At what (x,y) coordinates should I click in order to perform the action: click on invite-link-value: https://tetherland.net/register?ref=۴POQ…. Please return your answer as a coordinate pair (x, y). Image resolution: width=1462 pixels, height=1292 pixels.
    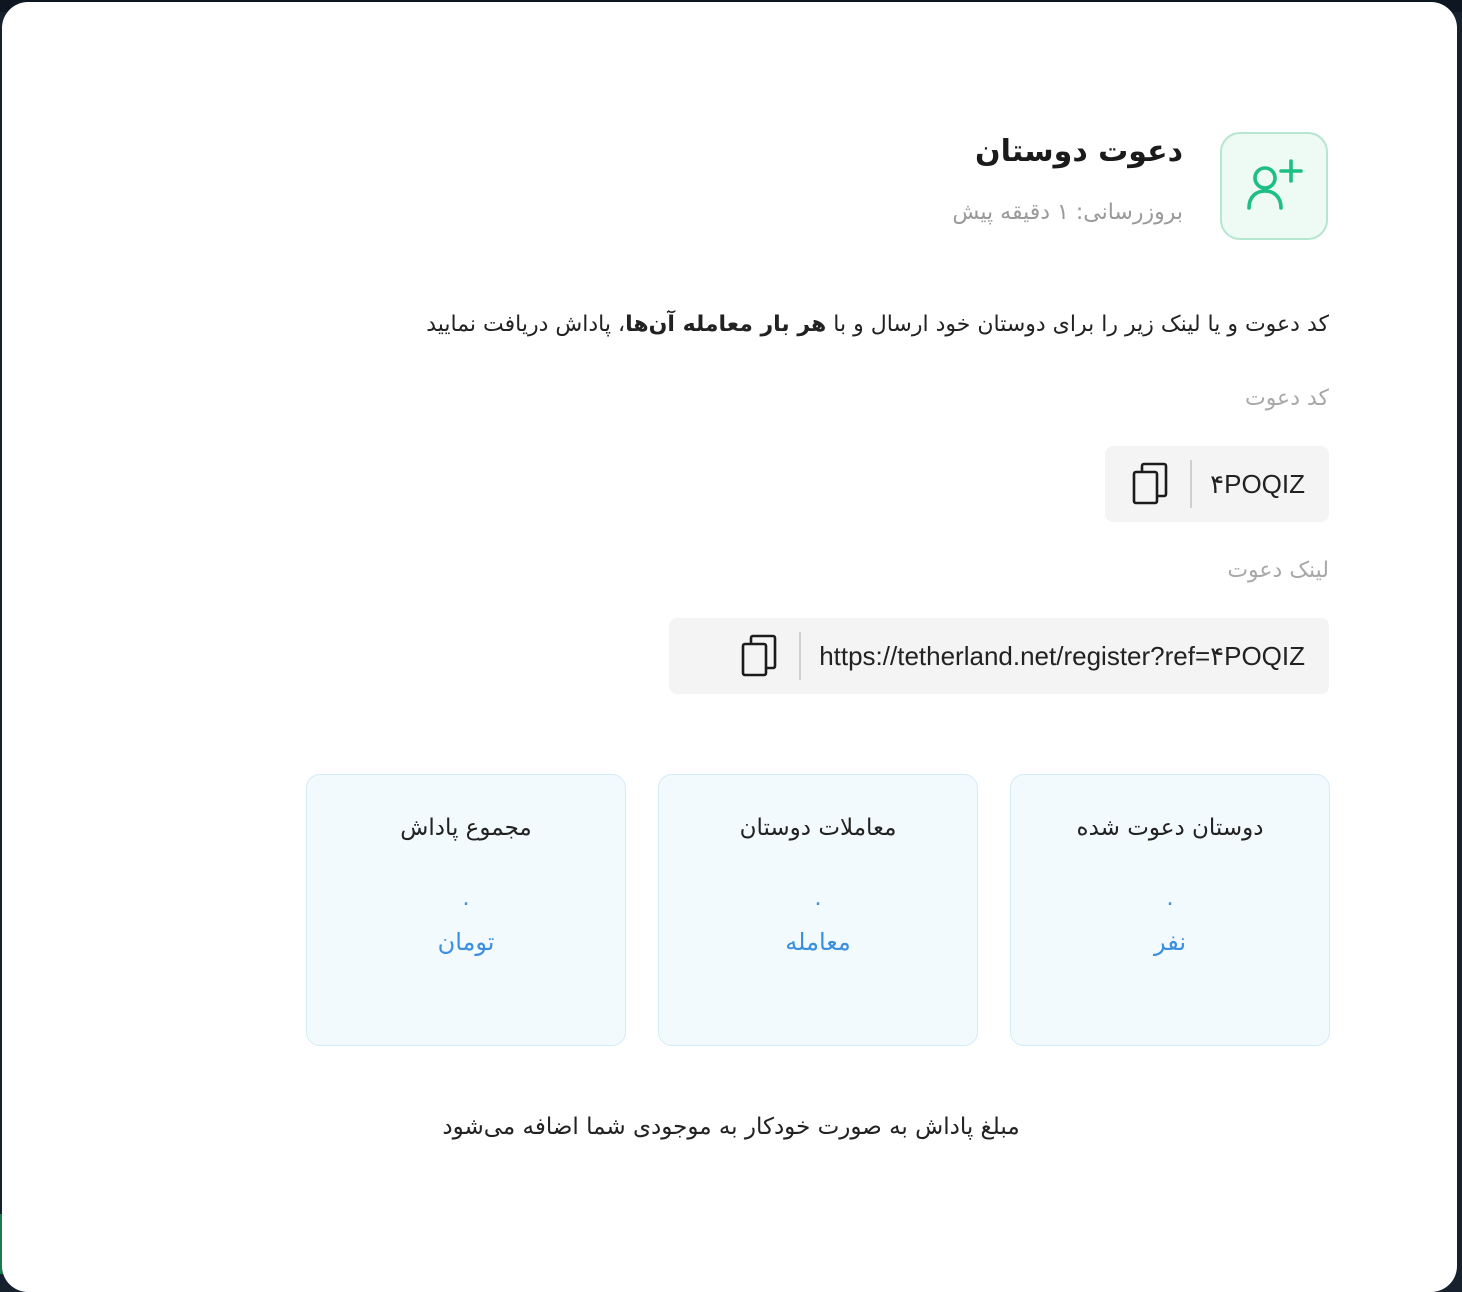
    Looking at the image, I should click on (1062, 655).